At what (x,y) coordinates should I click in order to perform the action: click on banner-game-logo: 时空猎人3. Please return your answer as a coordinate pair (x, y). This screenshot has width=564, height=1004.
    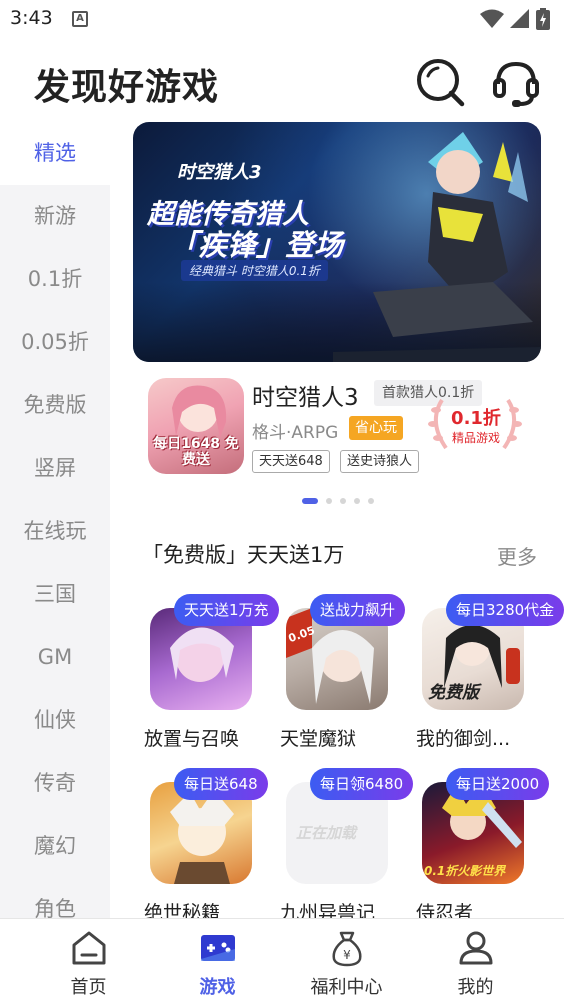
    Looking at the image, I should click on (219, 172).